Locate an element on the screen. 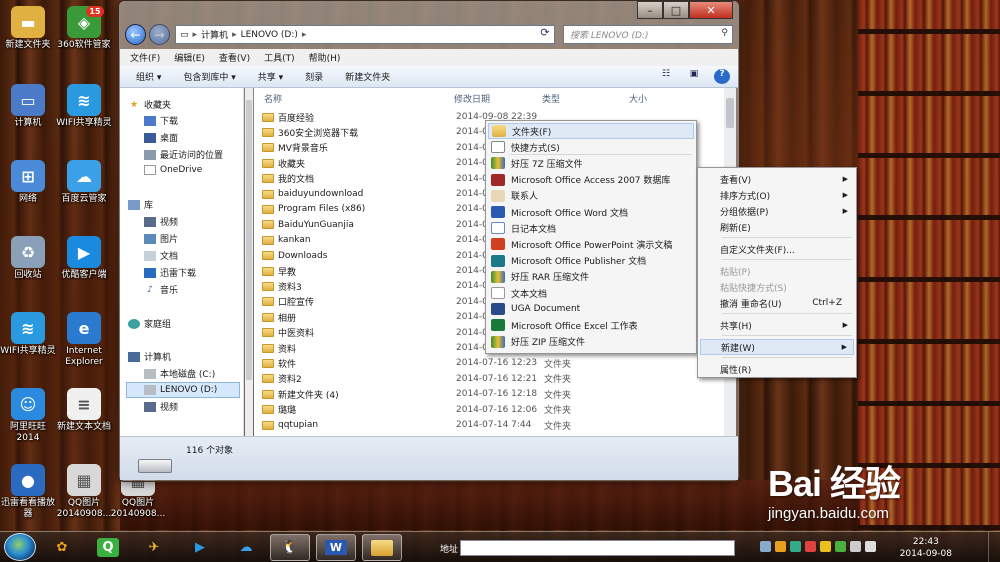 The image size is (1000, 562). menu-help: 帮助(H) is located at coordinates (325, 57).